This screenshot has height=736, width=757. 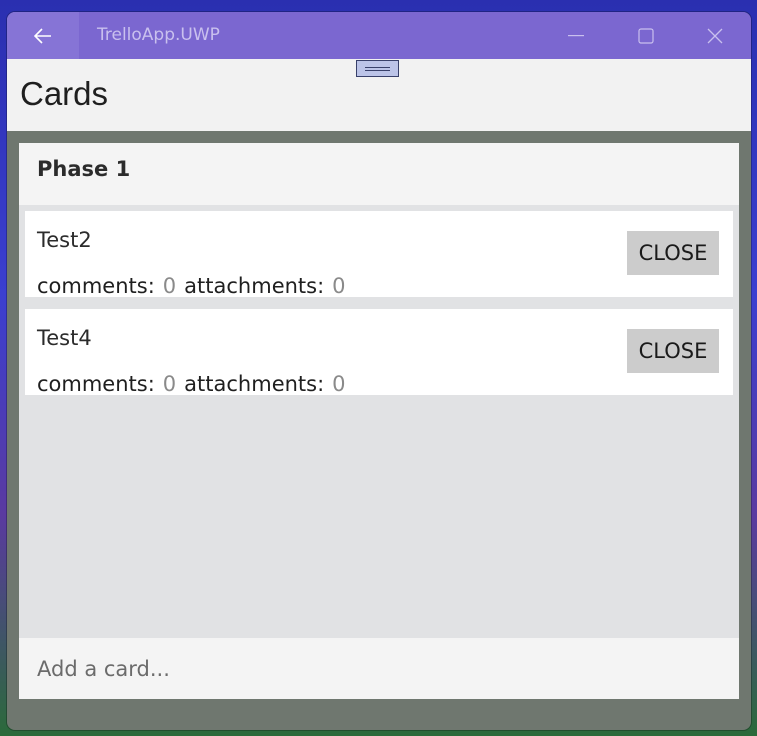 I want to click on close-window-button, so click(x=715, y=35).